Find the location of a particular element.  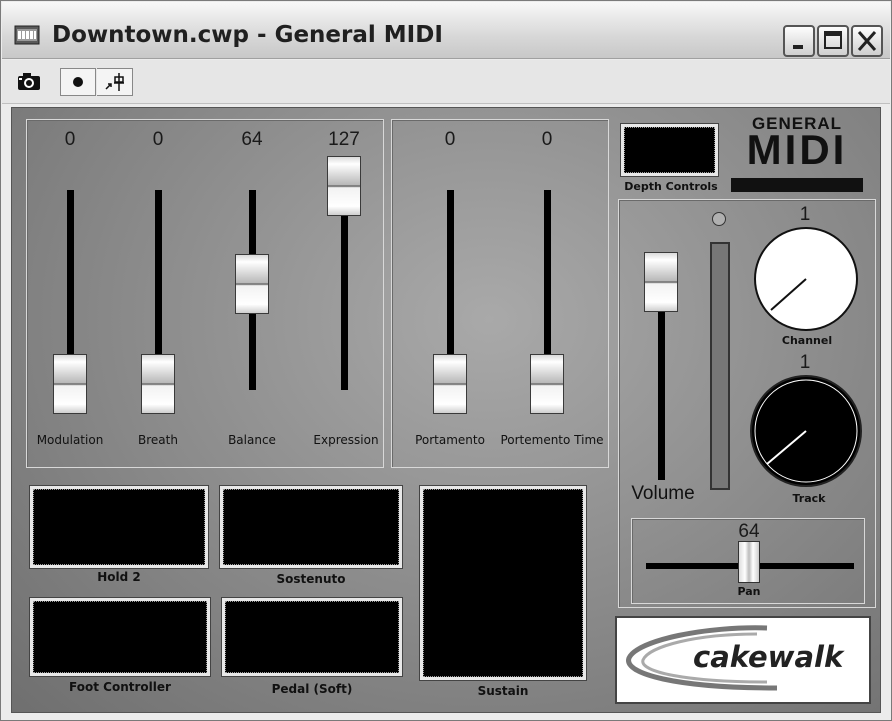

modulation-label: Modulation is located at coordinates (70, 440).